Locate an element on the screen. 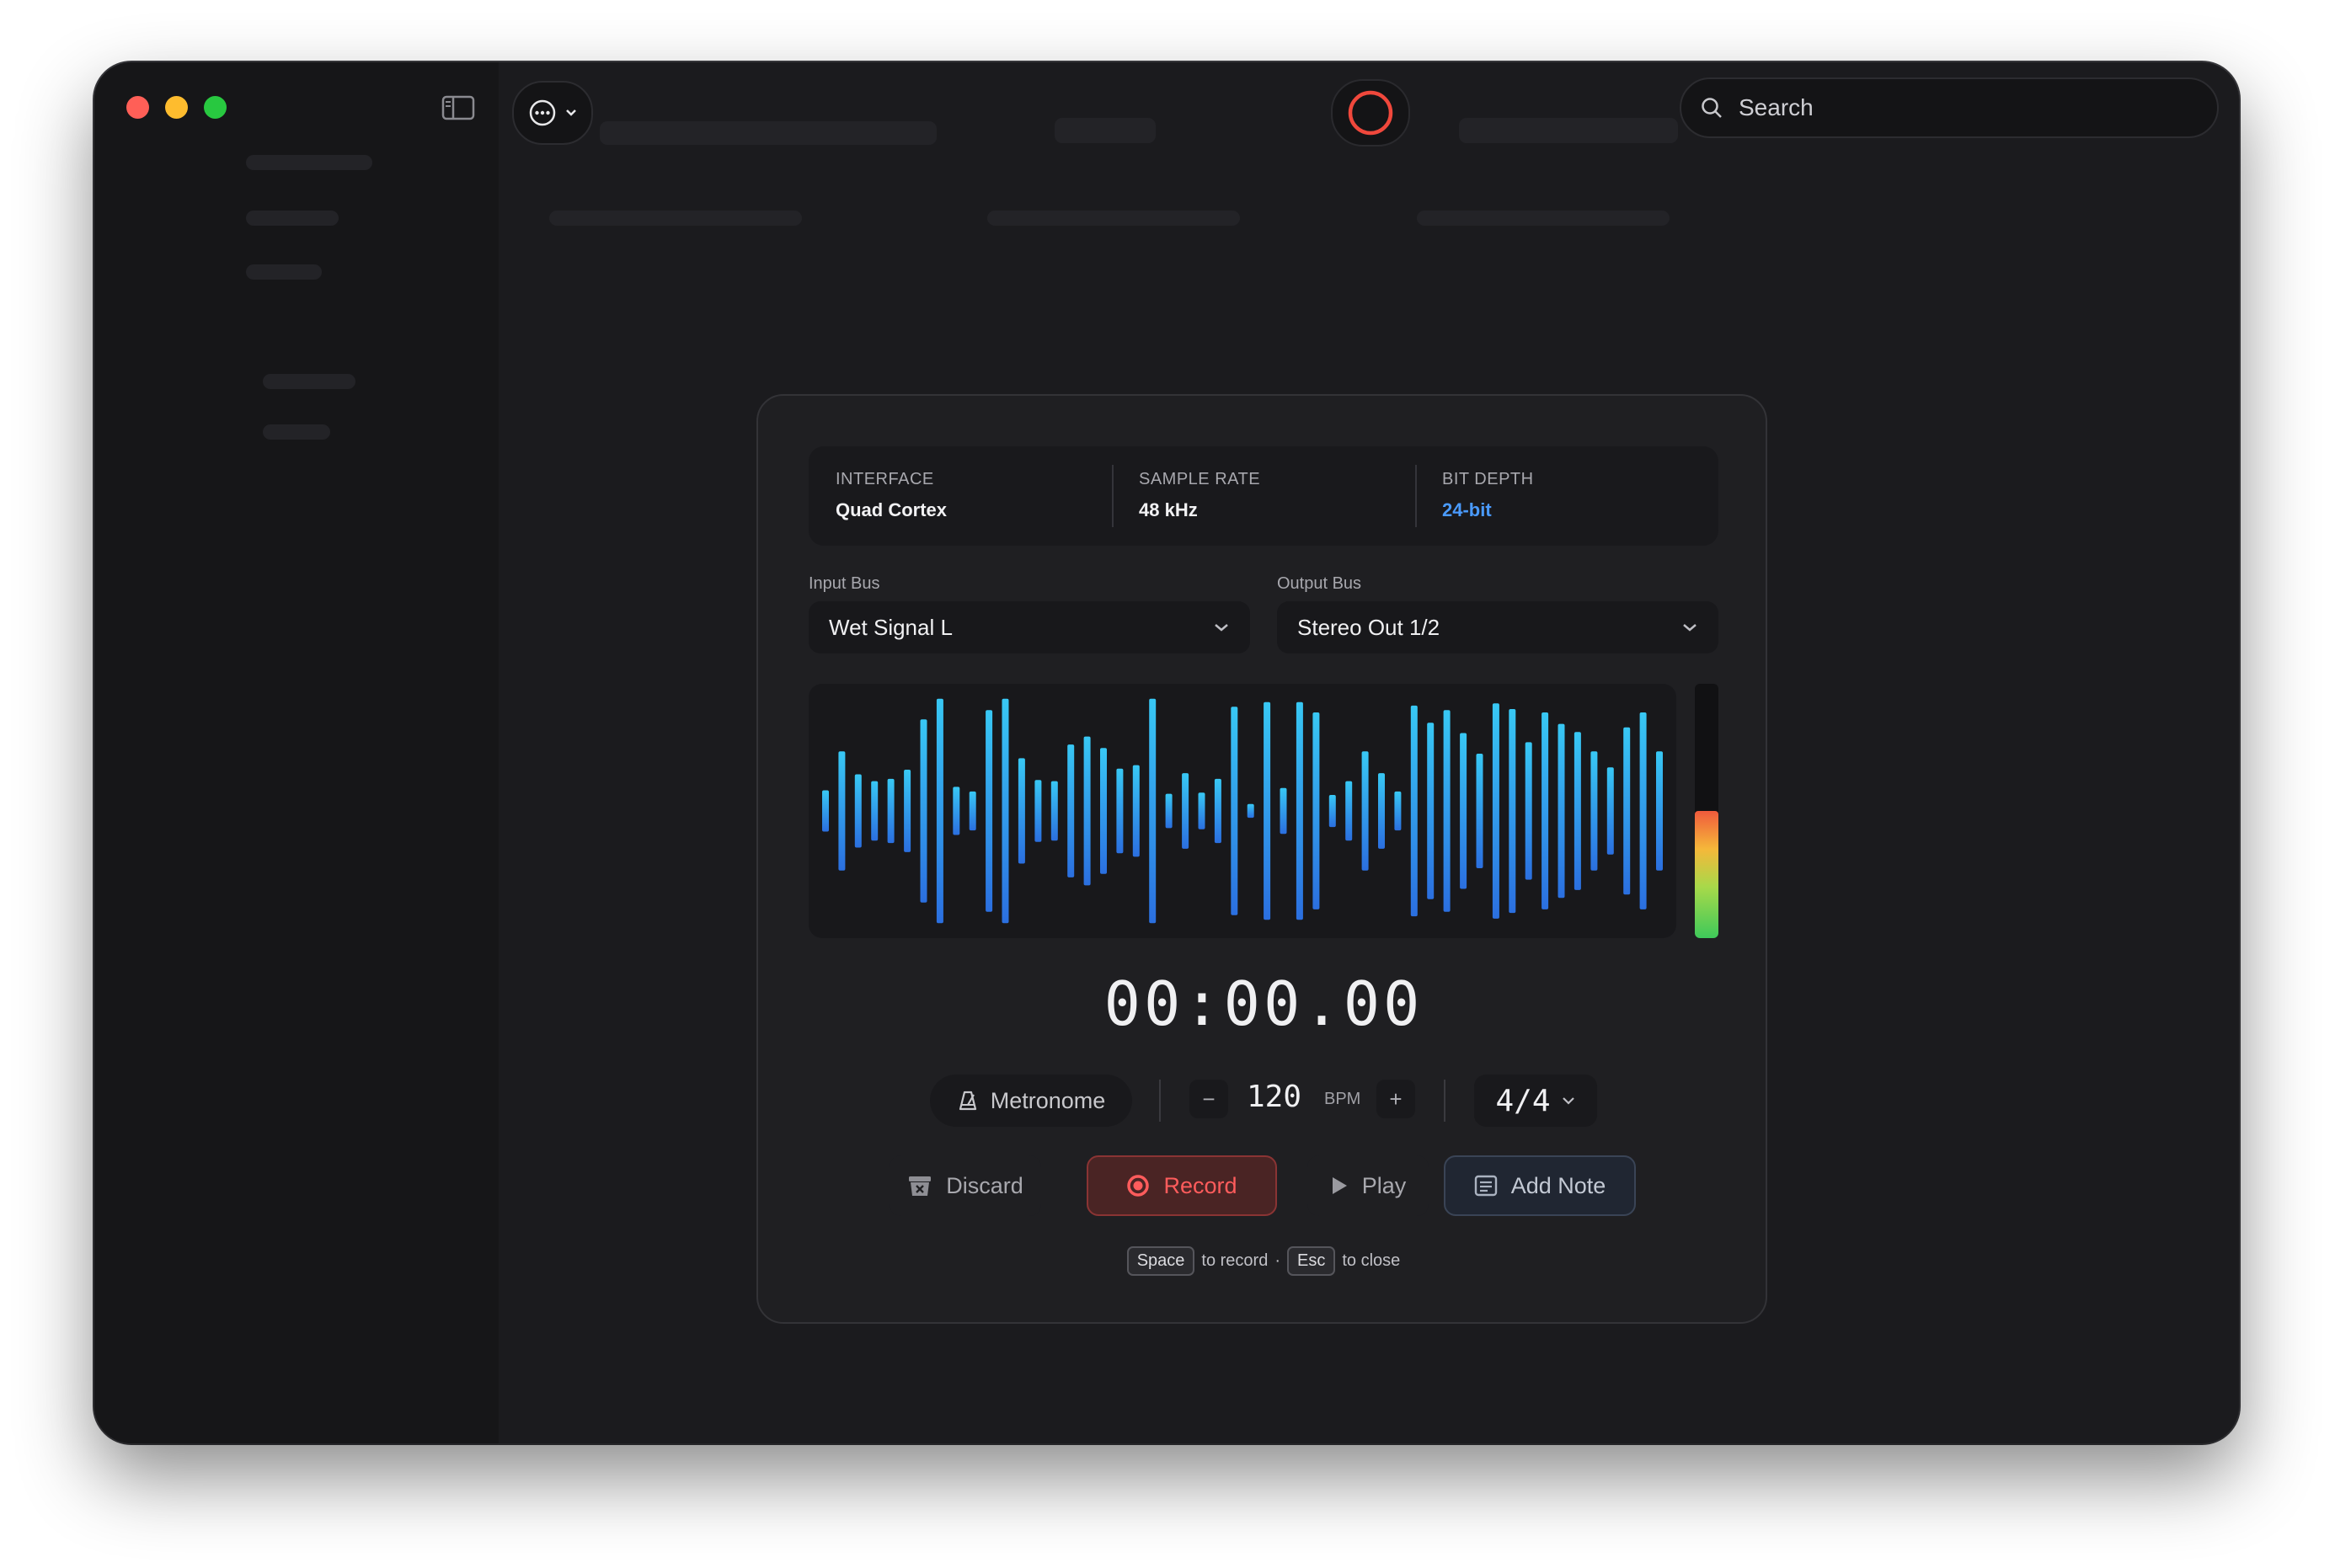 This screenshot has height=1568, width=2335. level-meter is located at coordinates (1707, 811).